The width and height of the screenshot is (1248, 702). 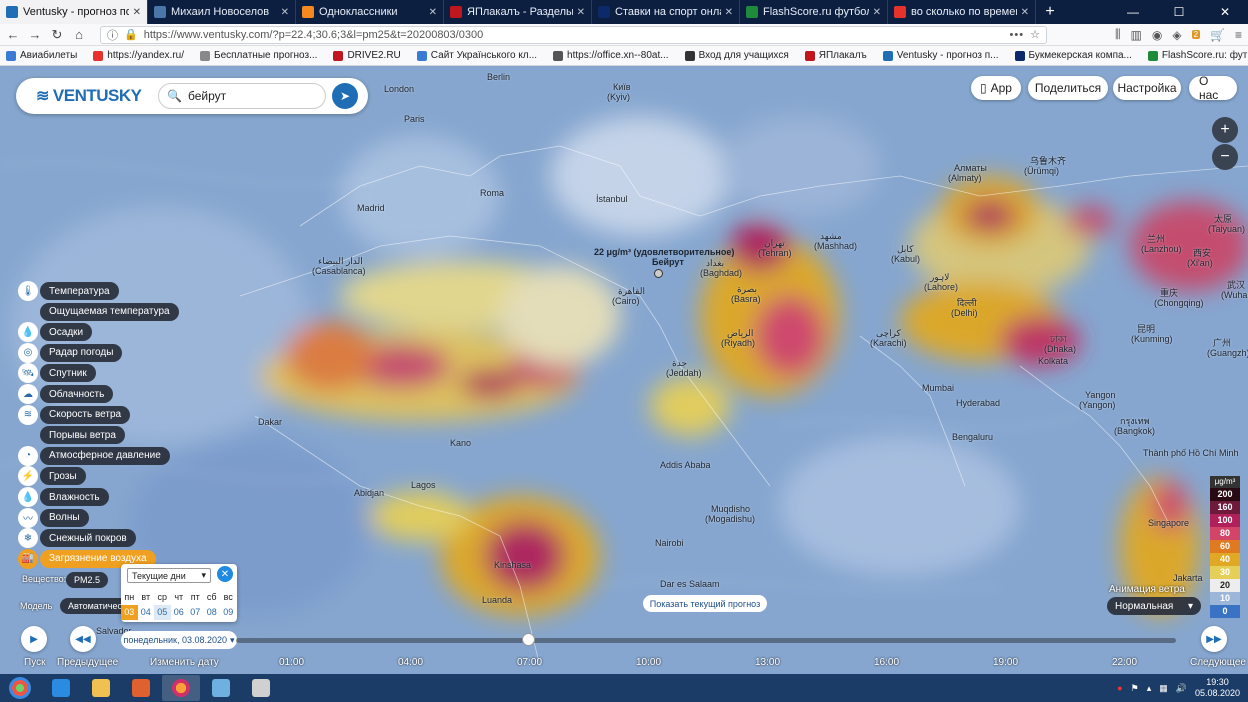 I want to click on day-button: 07, so click(x=195, y=612).